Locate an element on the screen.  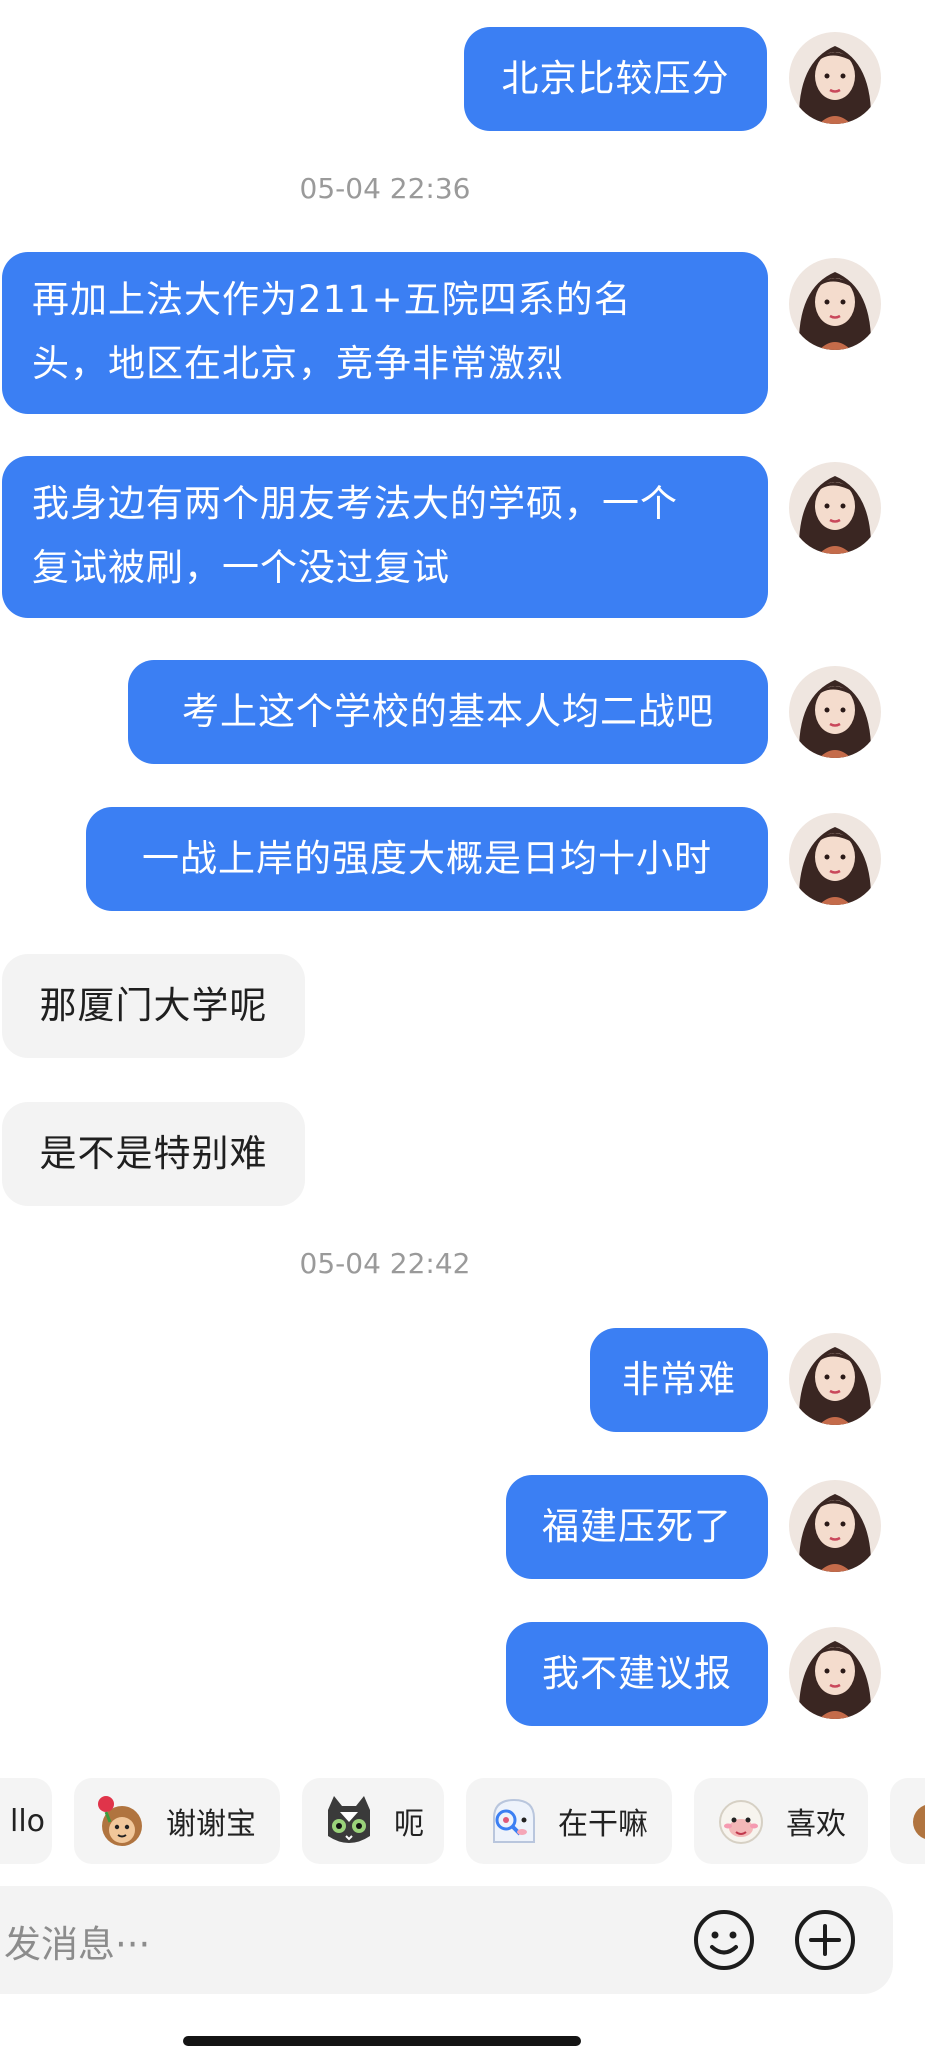
message-composer: 发消息··· is located at coordinates (446, 1940).